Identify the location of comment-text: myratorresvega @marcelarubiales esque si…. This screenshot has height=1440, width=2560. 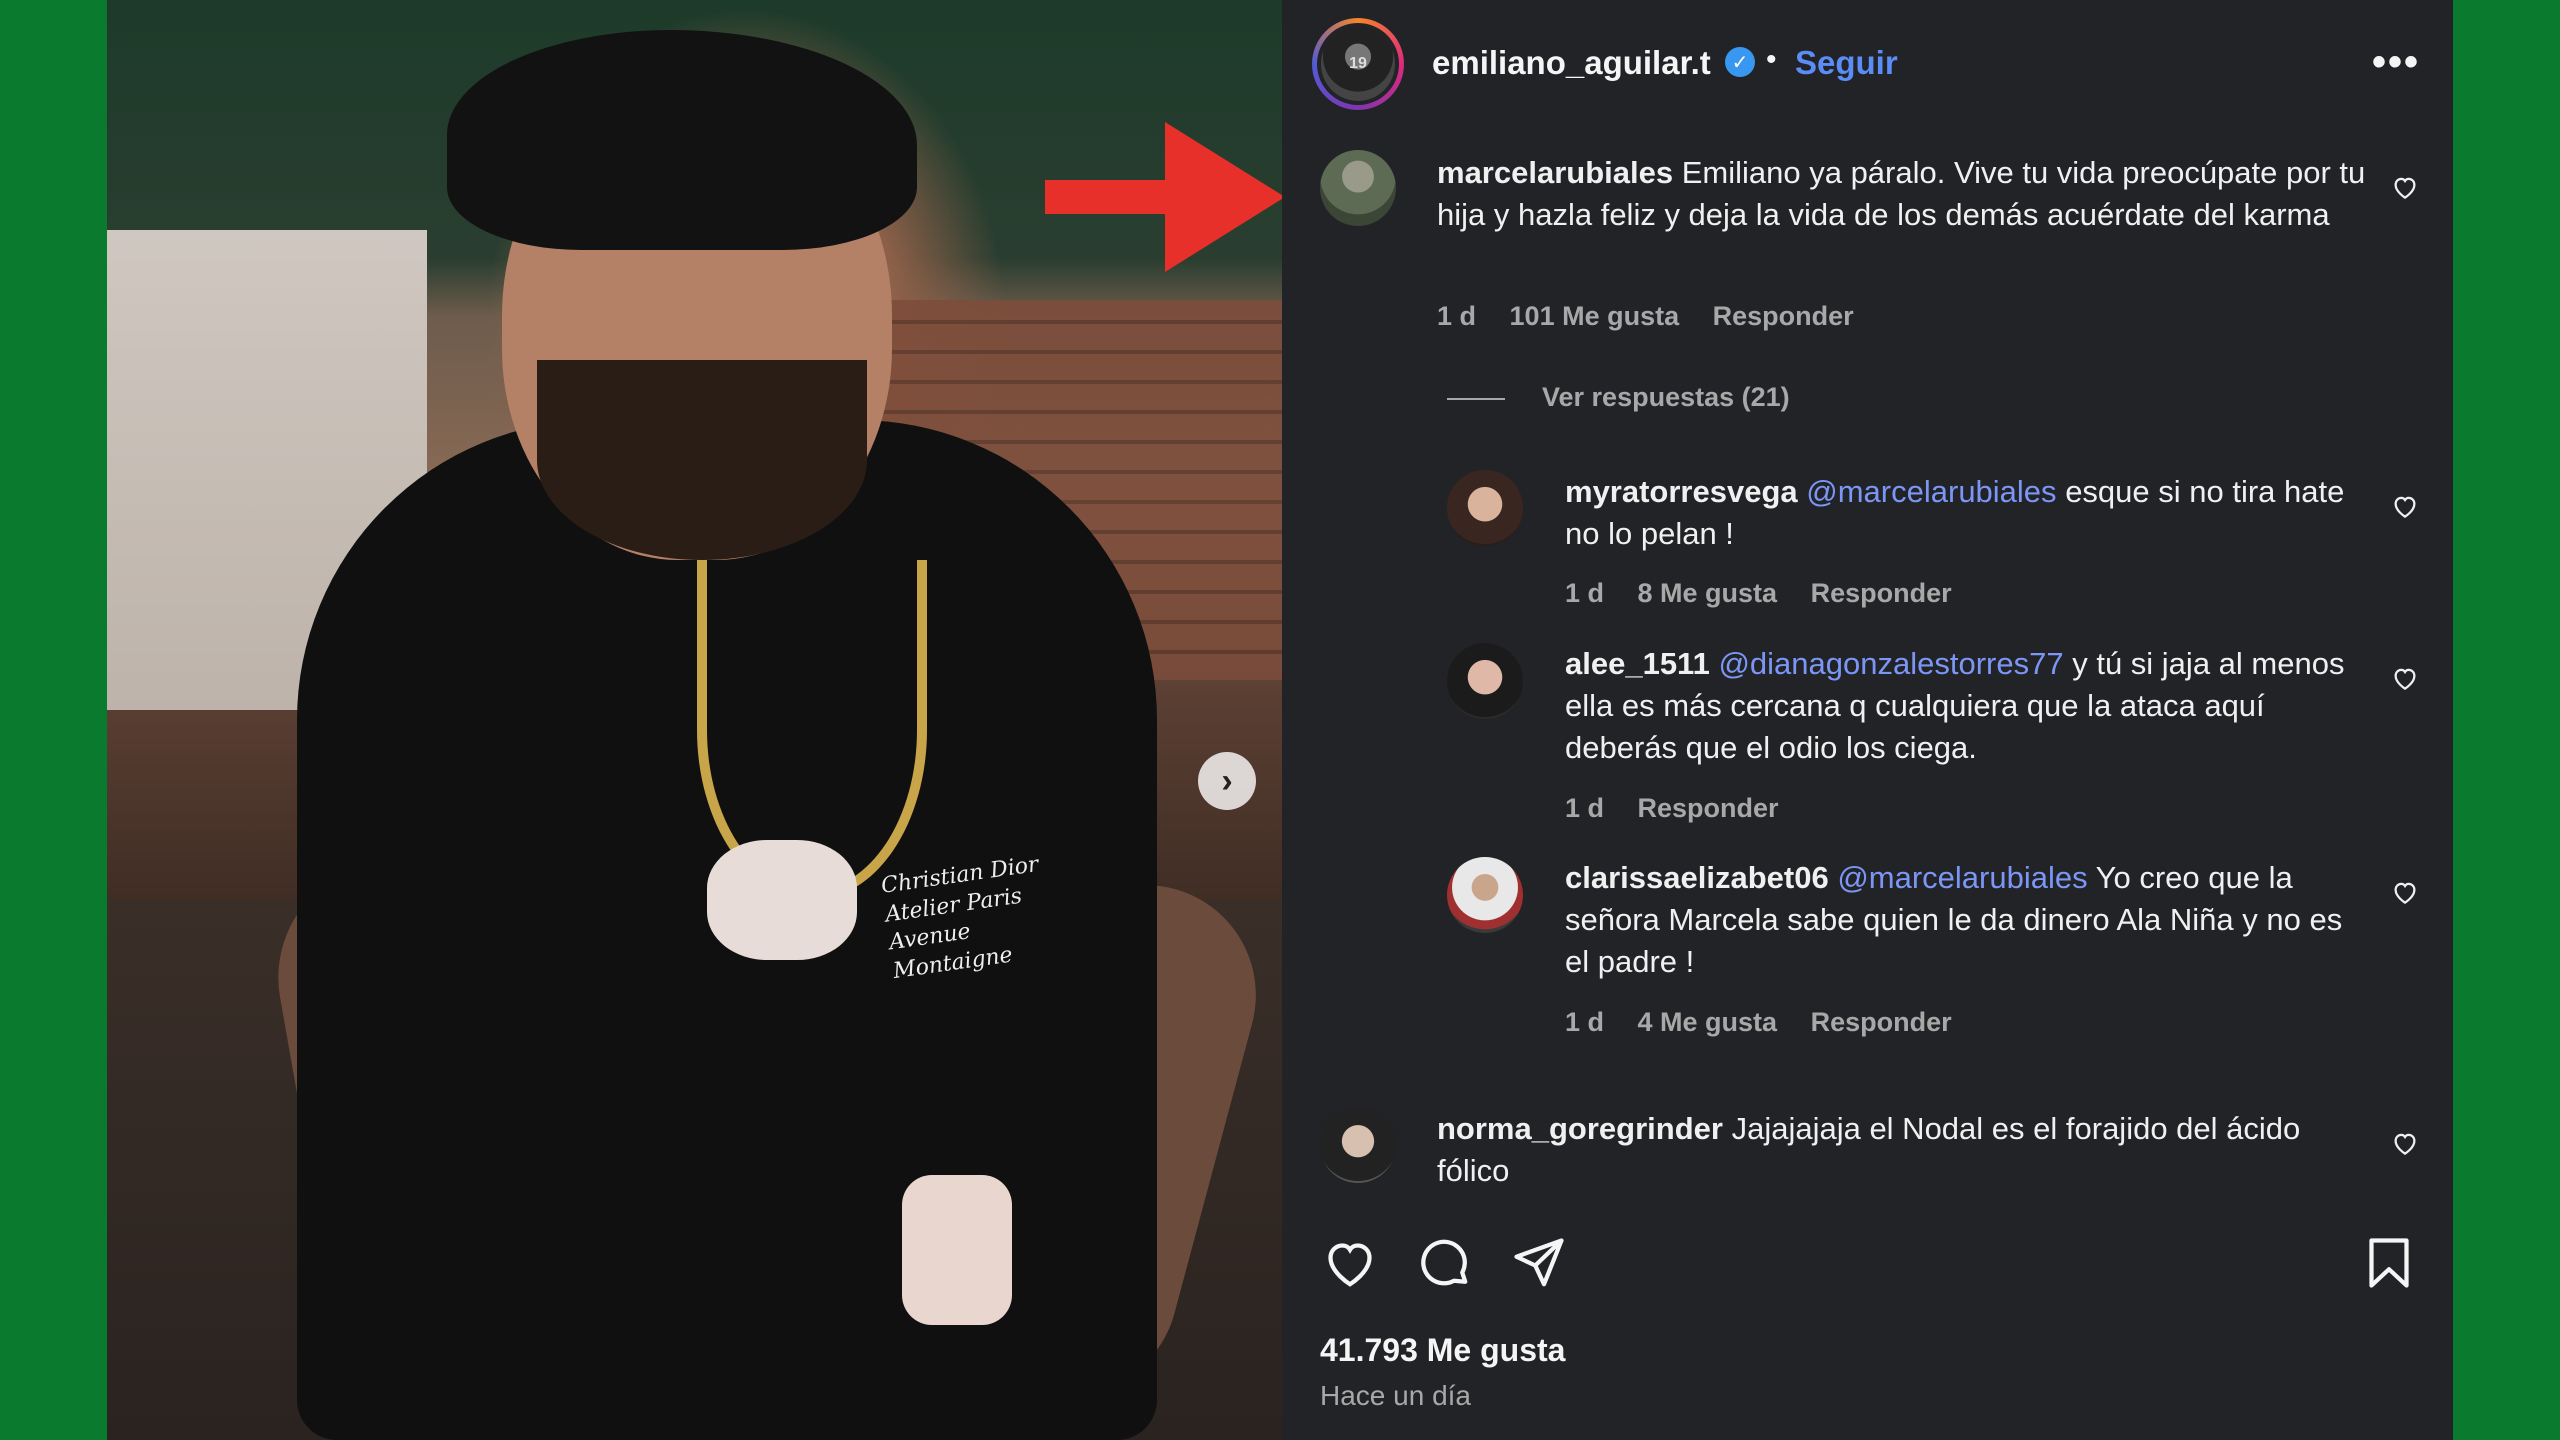
(1965, 513).